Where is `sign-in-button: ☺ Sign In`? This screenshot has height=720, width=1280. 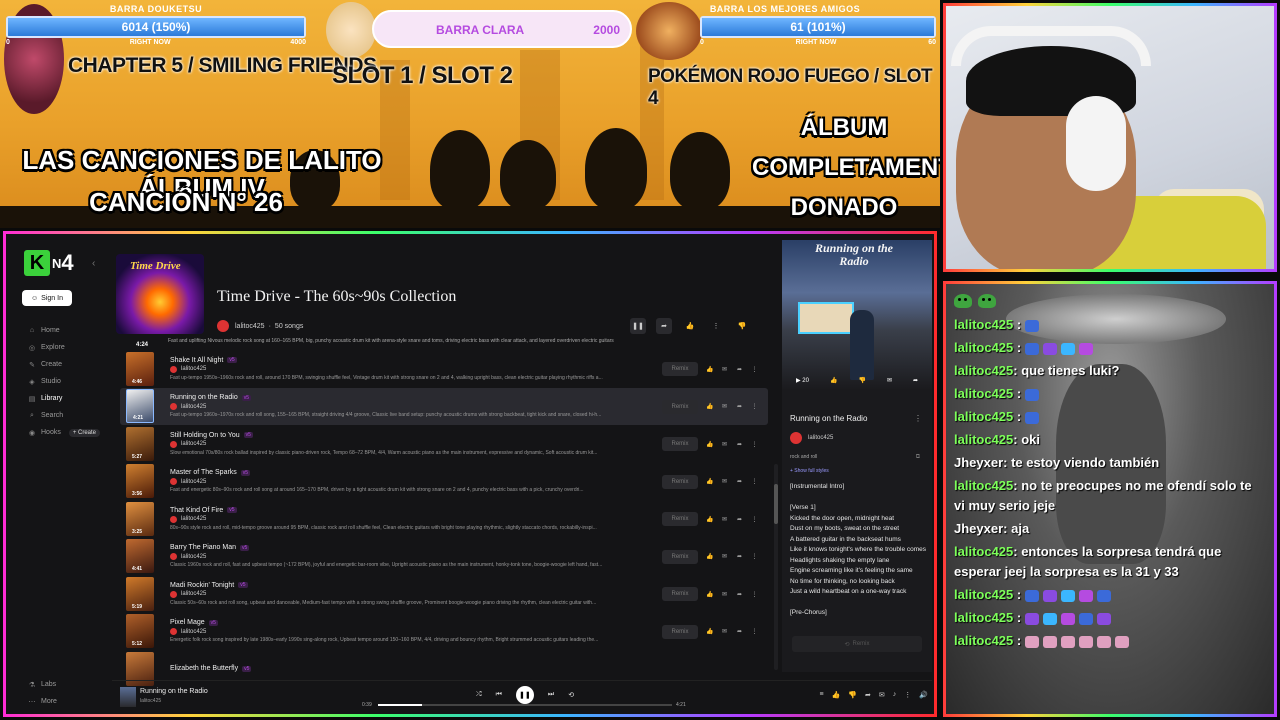 sign-in-button: ☺ Sign In is located at coordinates (47, 298).